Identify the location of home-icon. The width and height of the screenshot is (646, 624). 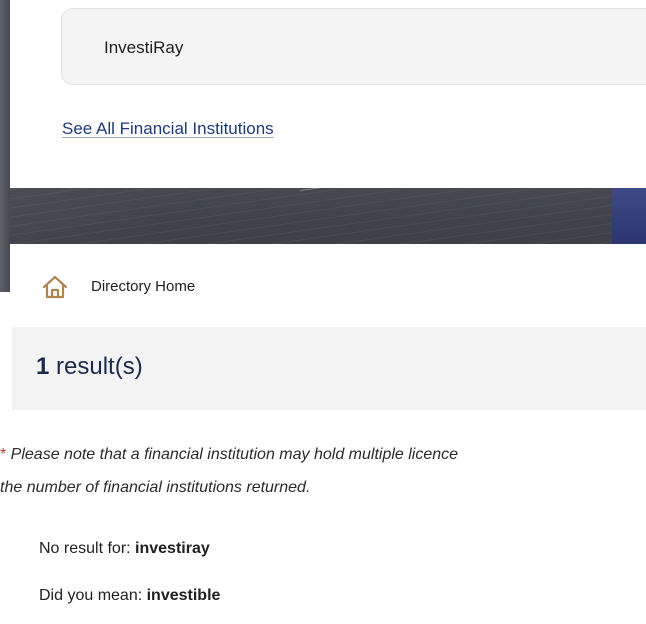
(55, 287).